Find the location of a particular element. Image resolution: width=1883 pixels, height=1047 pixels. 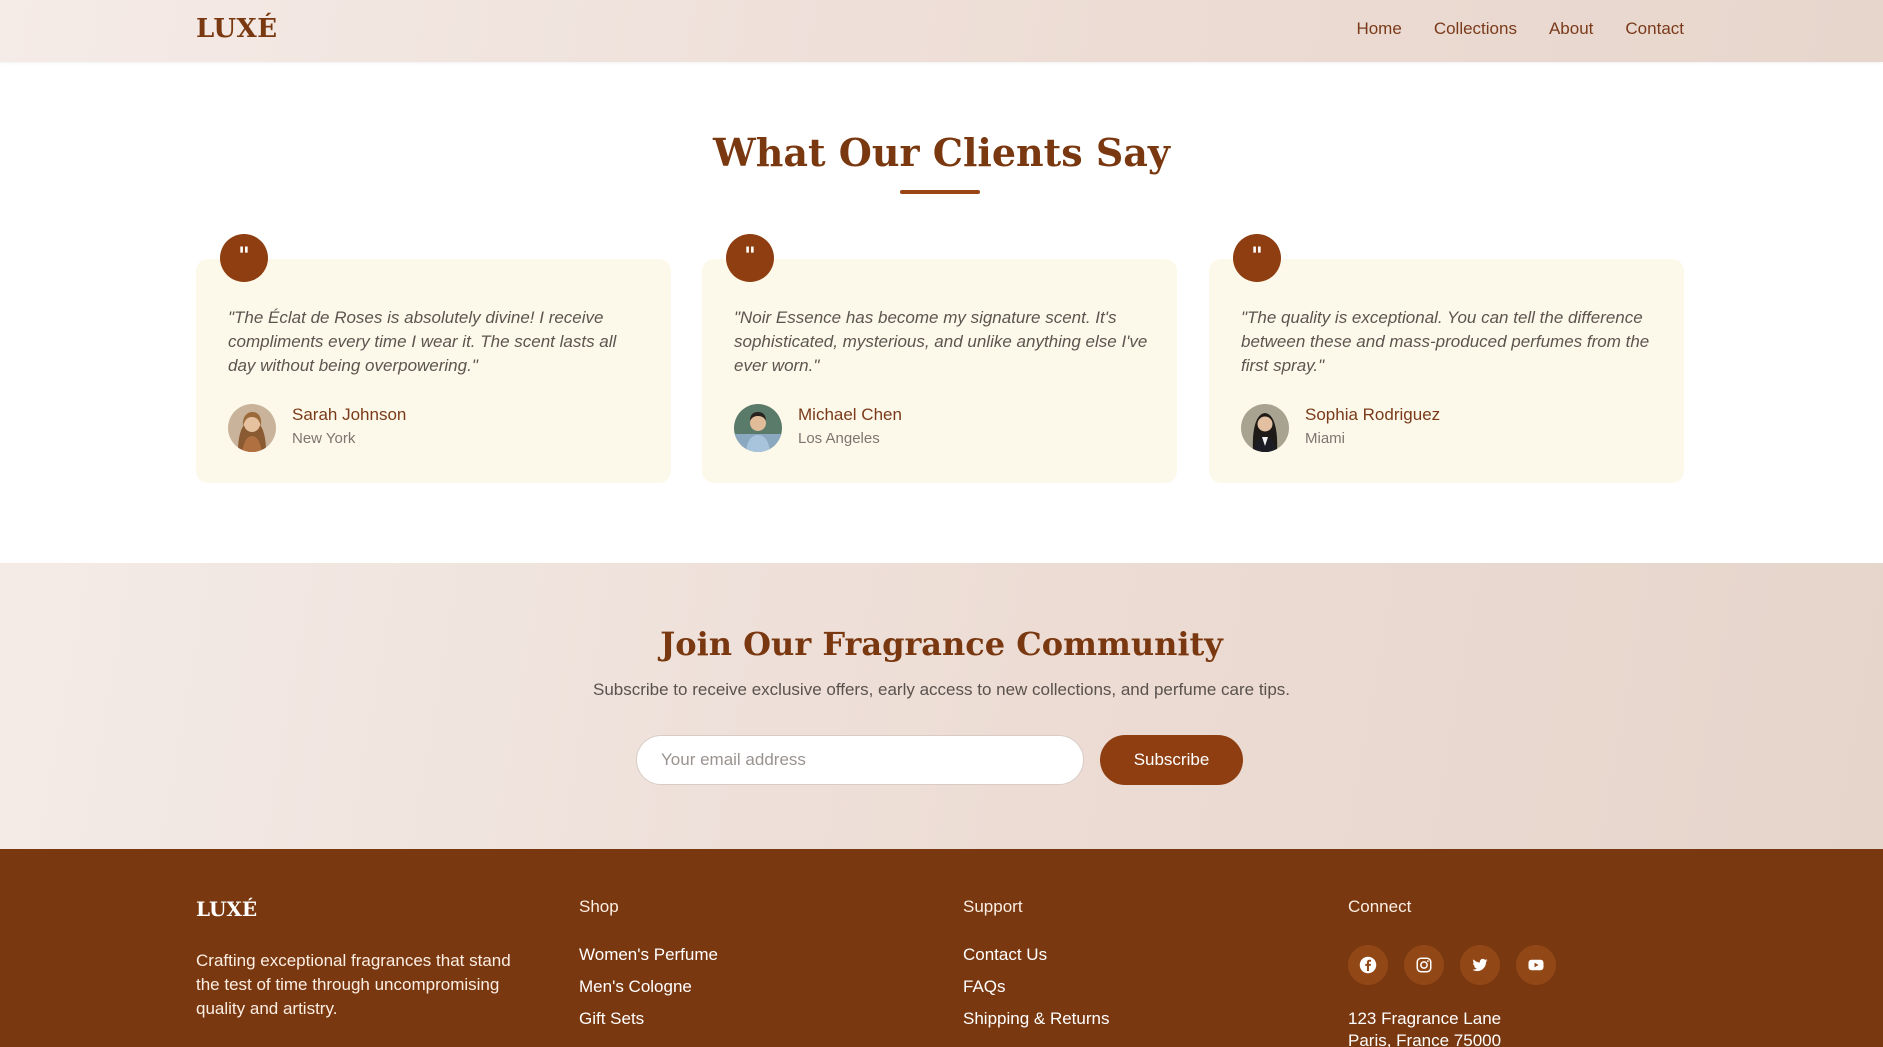

nav-about: About is located at coordinates (1571, 29).